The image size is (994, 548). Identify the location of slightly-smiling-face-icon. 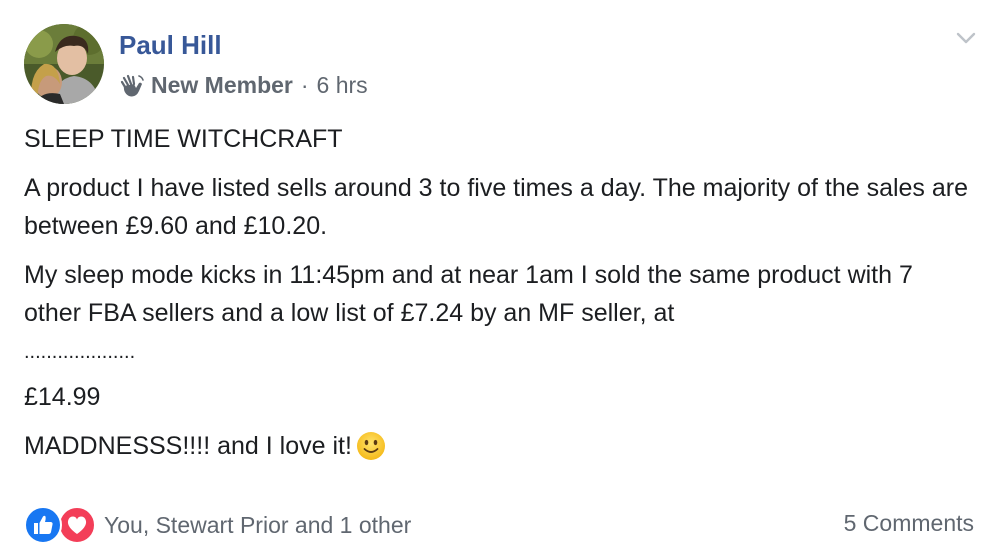
(370, 446).